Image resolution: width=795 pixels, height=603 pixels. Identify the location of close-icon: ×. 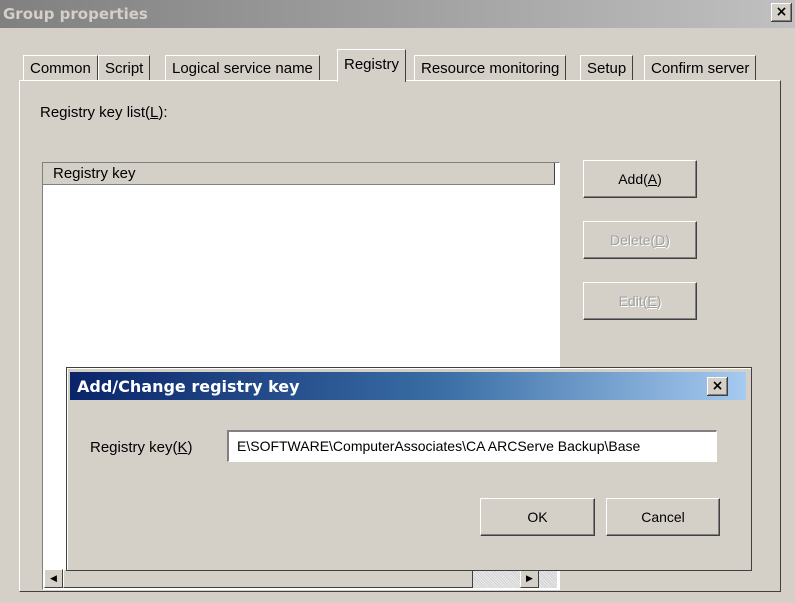
(781, 12).